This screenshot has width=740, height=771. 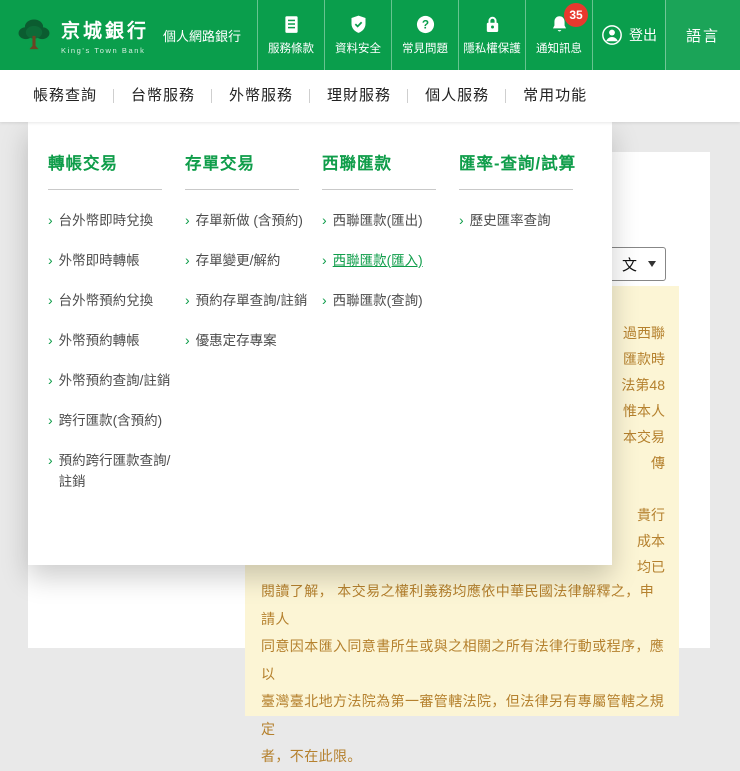 What do you see at coordinates (220, 164) in the screenshot?
I see `menu-column-title: 存單交易` at bounding box center [220, 164].